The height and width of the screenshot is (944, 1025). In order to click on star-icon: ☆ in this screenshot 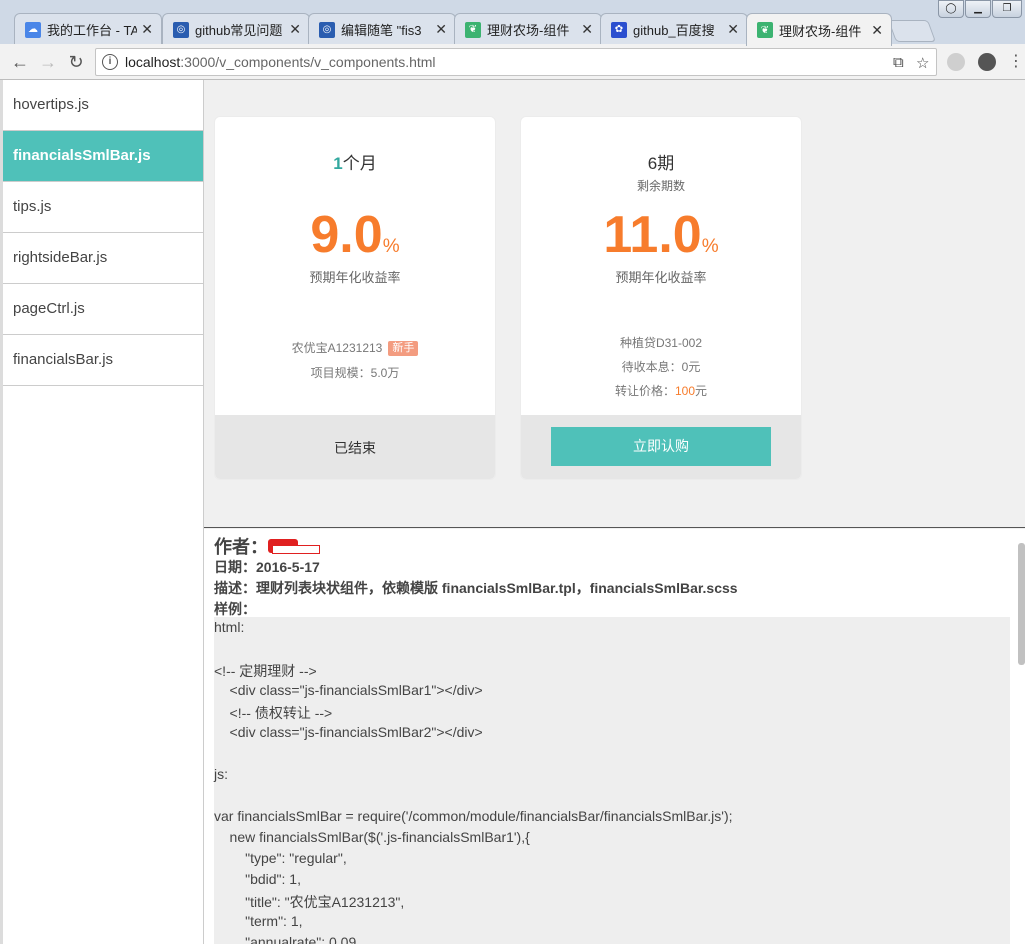, I will do `click(922, 63)`.